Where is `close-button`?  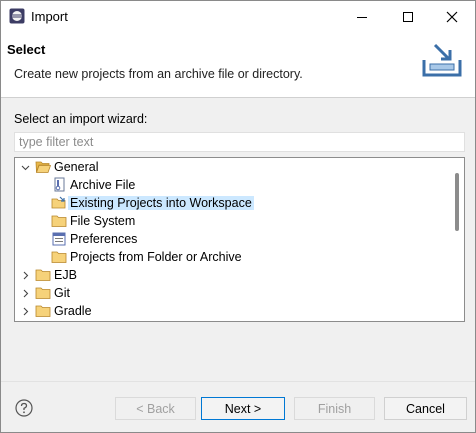 close-button is located at coordinates (452, 16).